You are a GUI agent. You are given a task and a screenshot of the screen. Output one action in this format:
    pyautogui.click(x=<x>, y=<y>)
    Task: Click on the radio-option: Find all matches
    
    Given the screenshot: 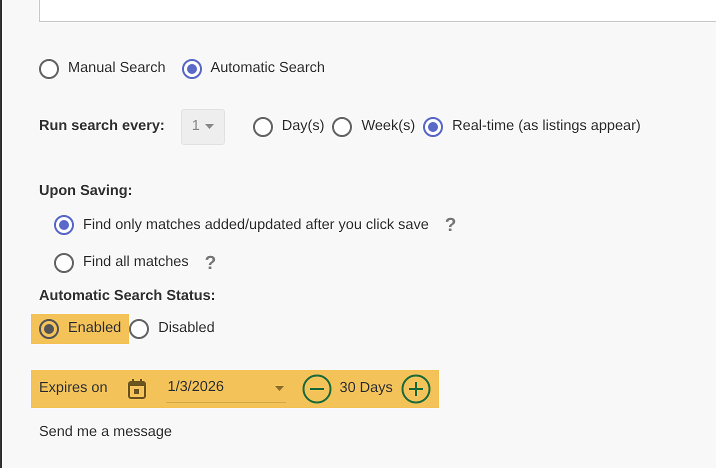 What is the action you would take?
    pyautogui.click(x=121, y=263)
    